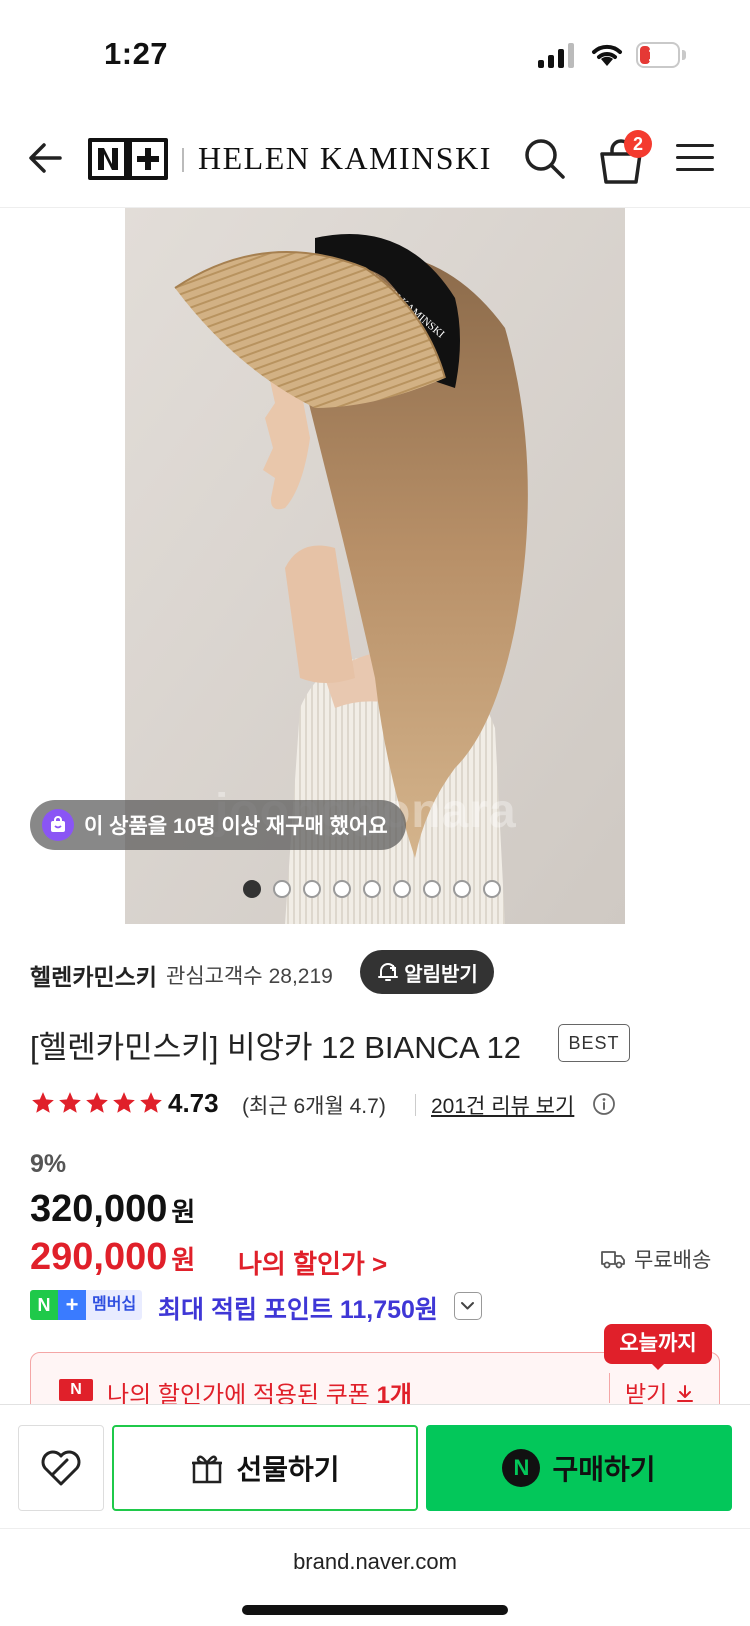 The height and width of the screenshot is (1626, 750). What do you see at coordinates (93, 975) in the screenshot?
I see `store-name: 헬렌카민스키` at bounding box center [93, 975].